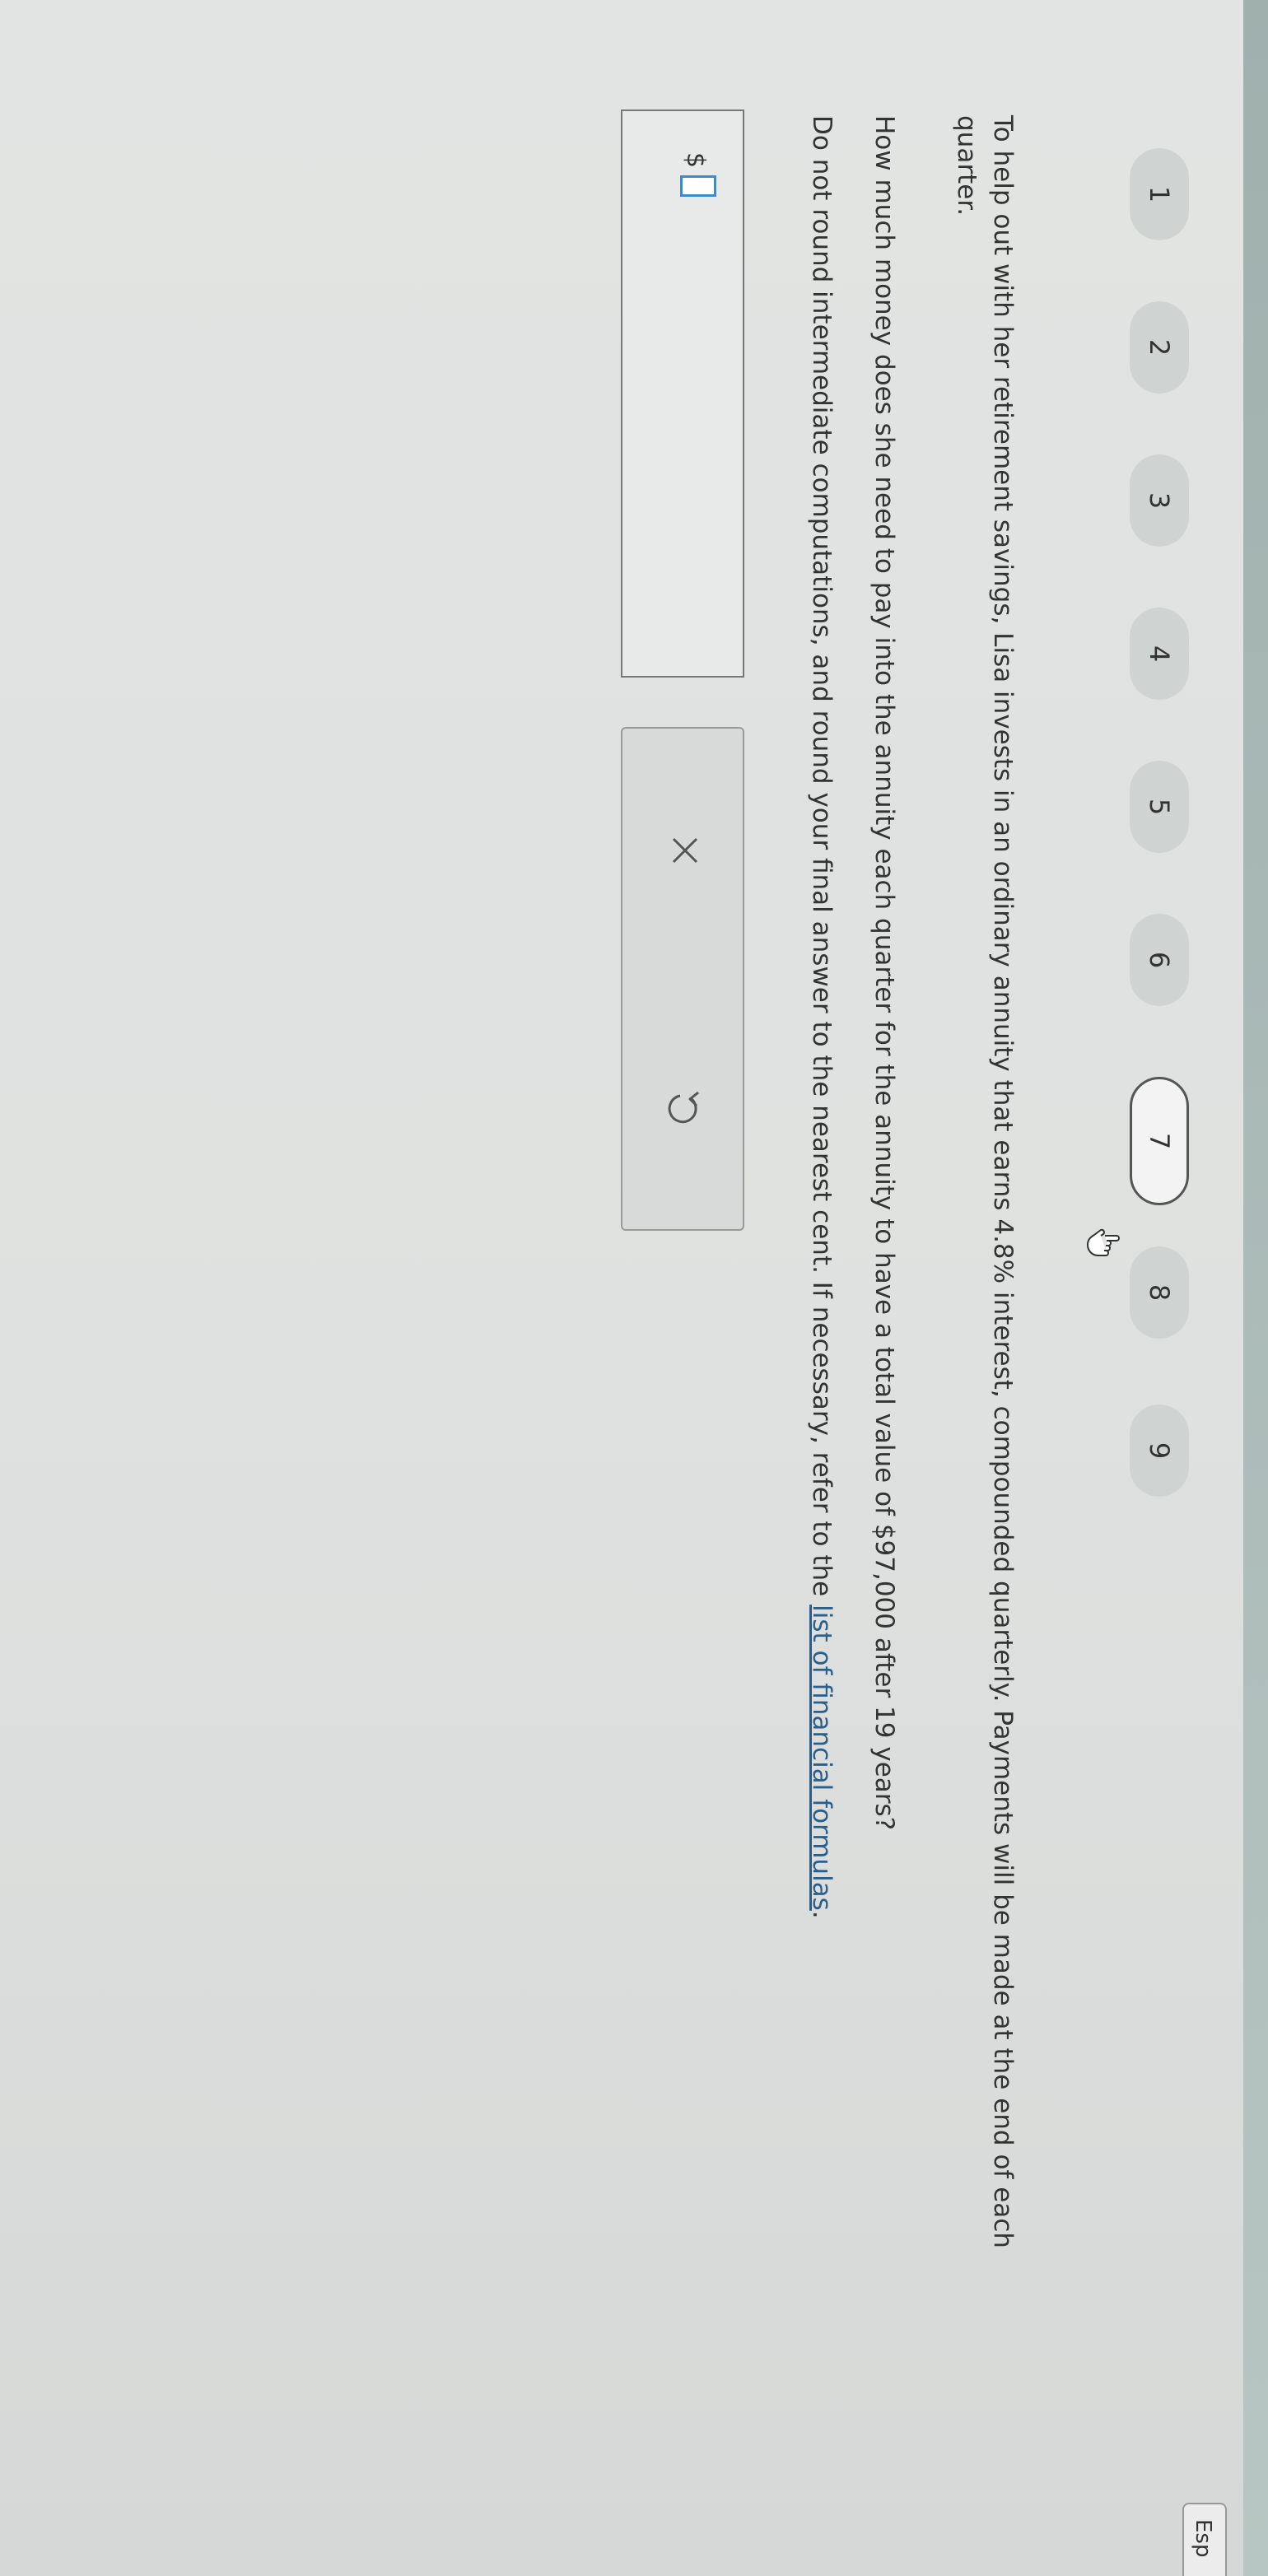 The image size is (1268, 2576). What do you see at coordinates (1159, 1450) in the screenshot?
I see `question-nav-9: 9` at bounding box center [1159, 1450].